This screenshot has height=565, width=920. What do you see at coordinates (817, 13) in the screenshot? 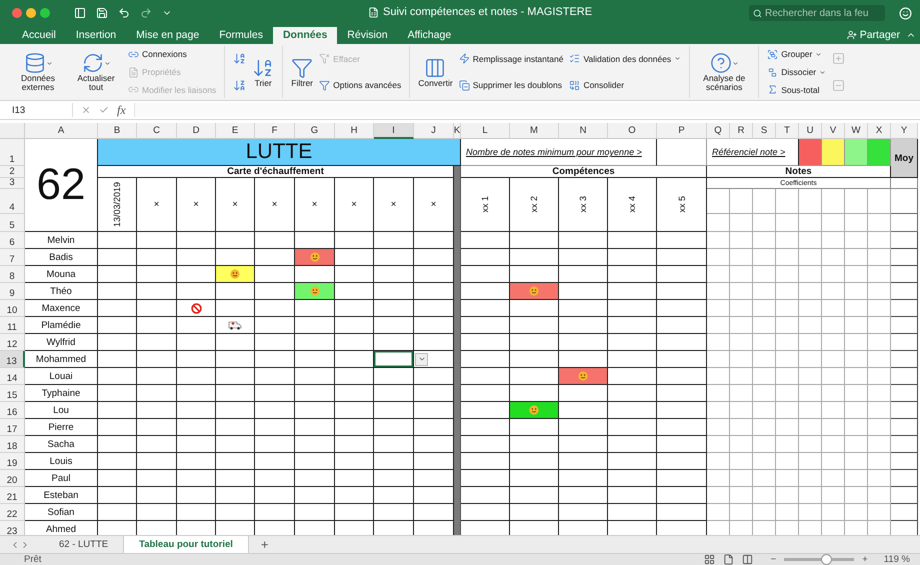
I see `search-field: Rechercher dans la feu` at bounding box center [817, 13].